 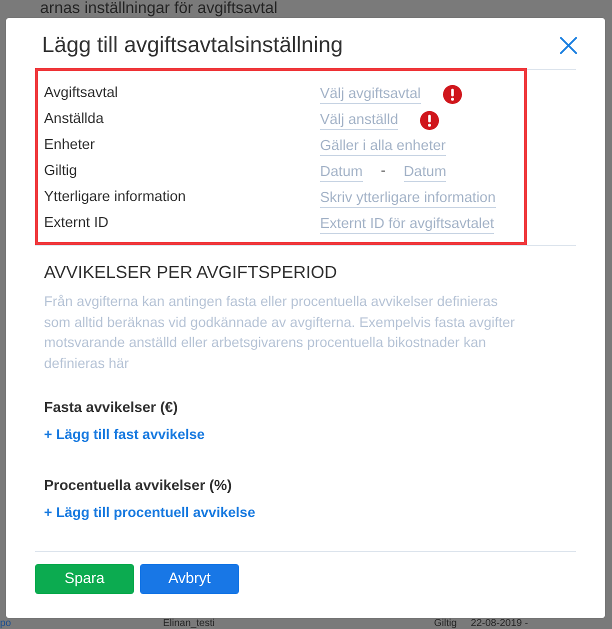 What do you see at coordinates (150, 512) in the screenshot?
I see `add-link: + Lägg till procentuell avvikelse` at bounding box center [150, 512].